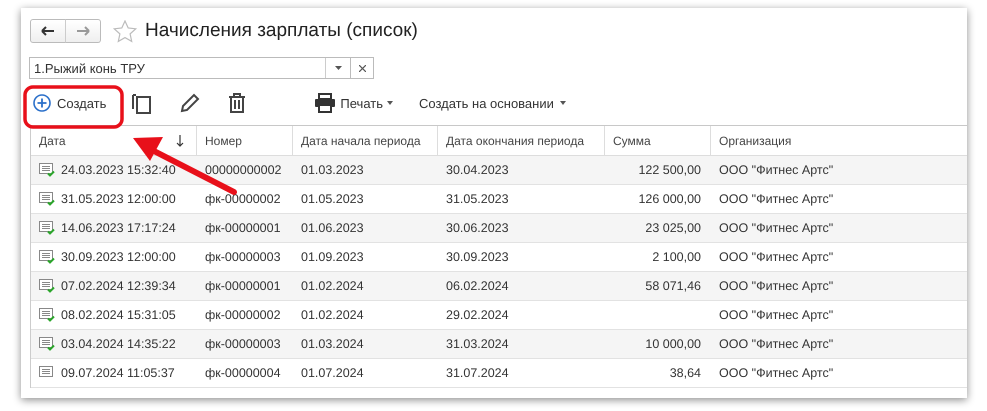  I want to click on table-cell: 30.04.2023, so click(477, 170).